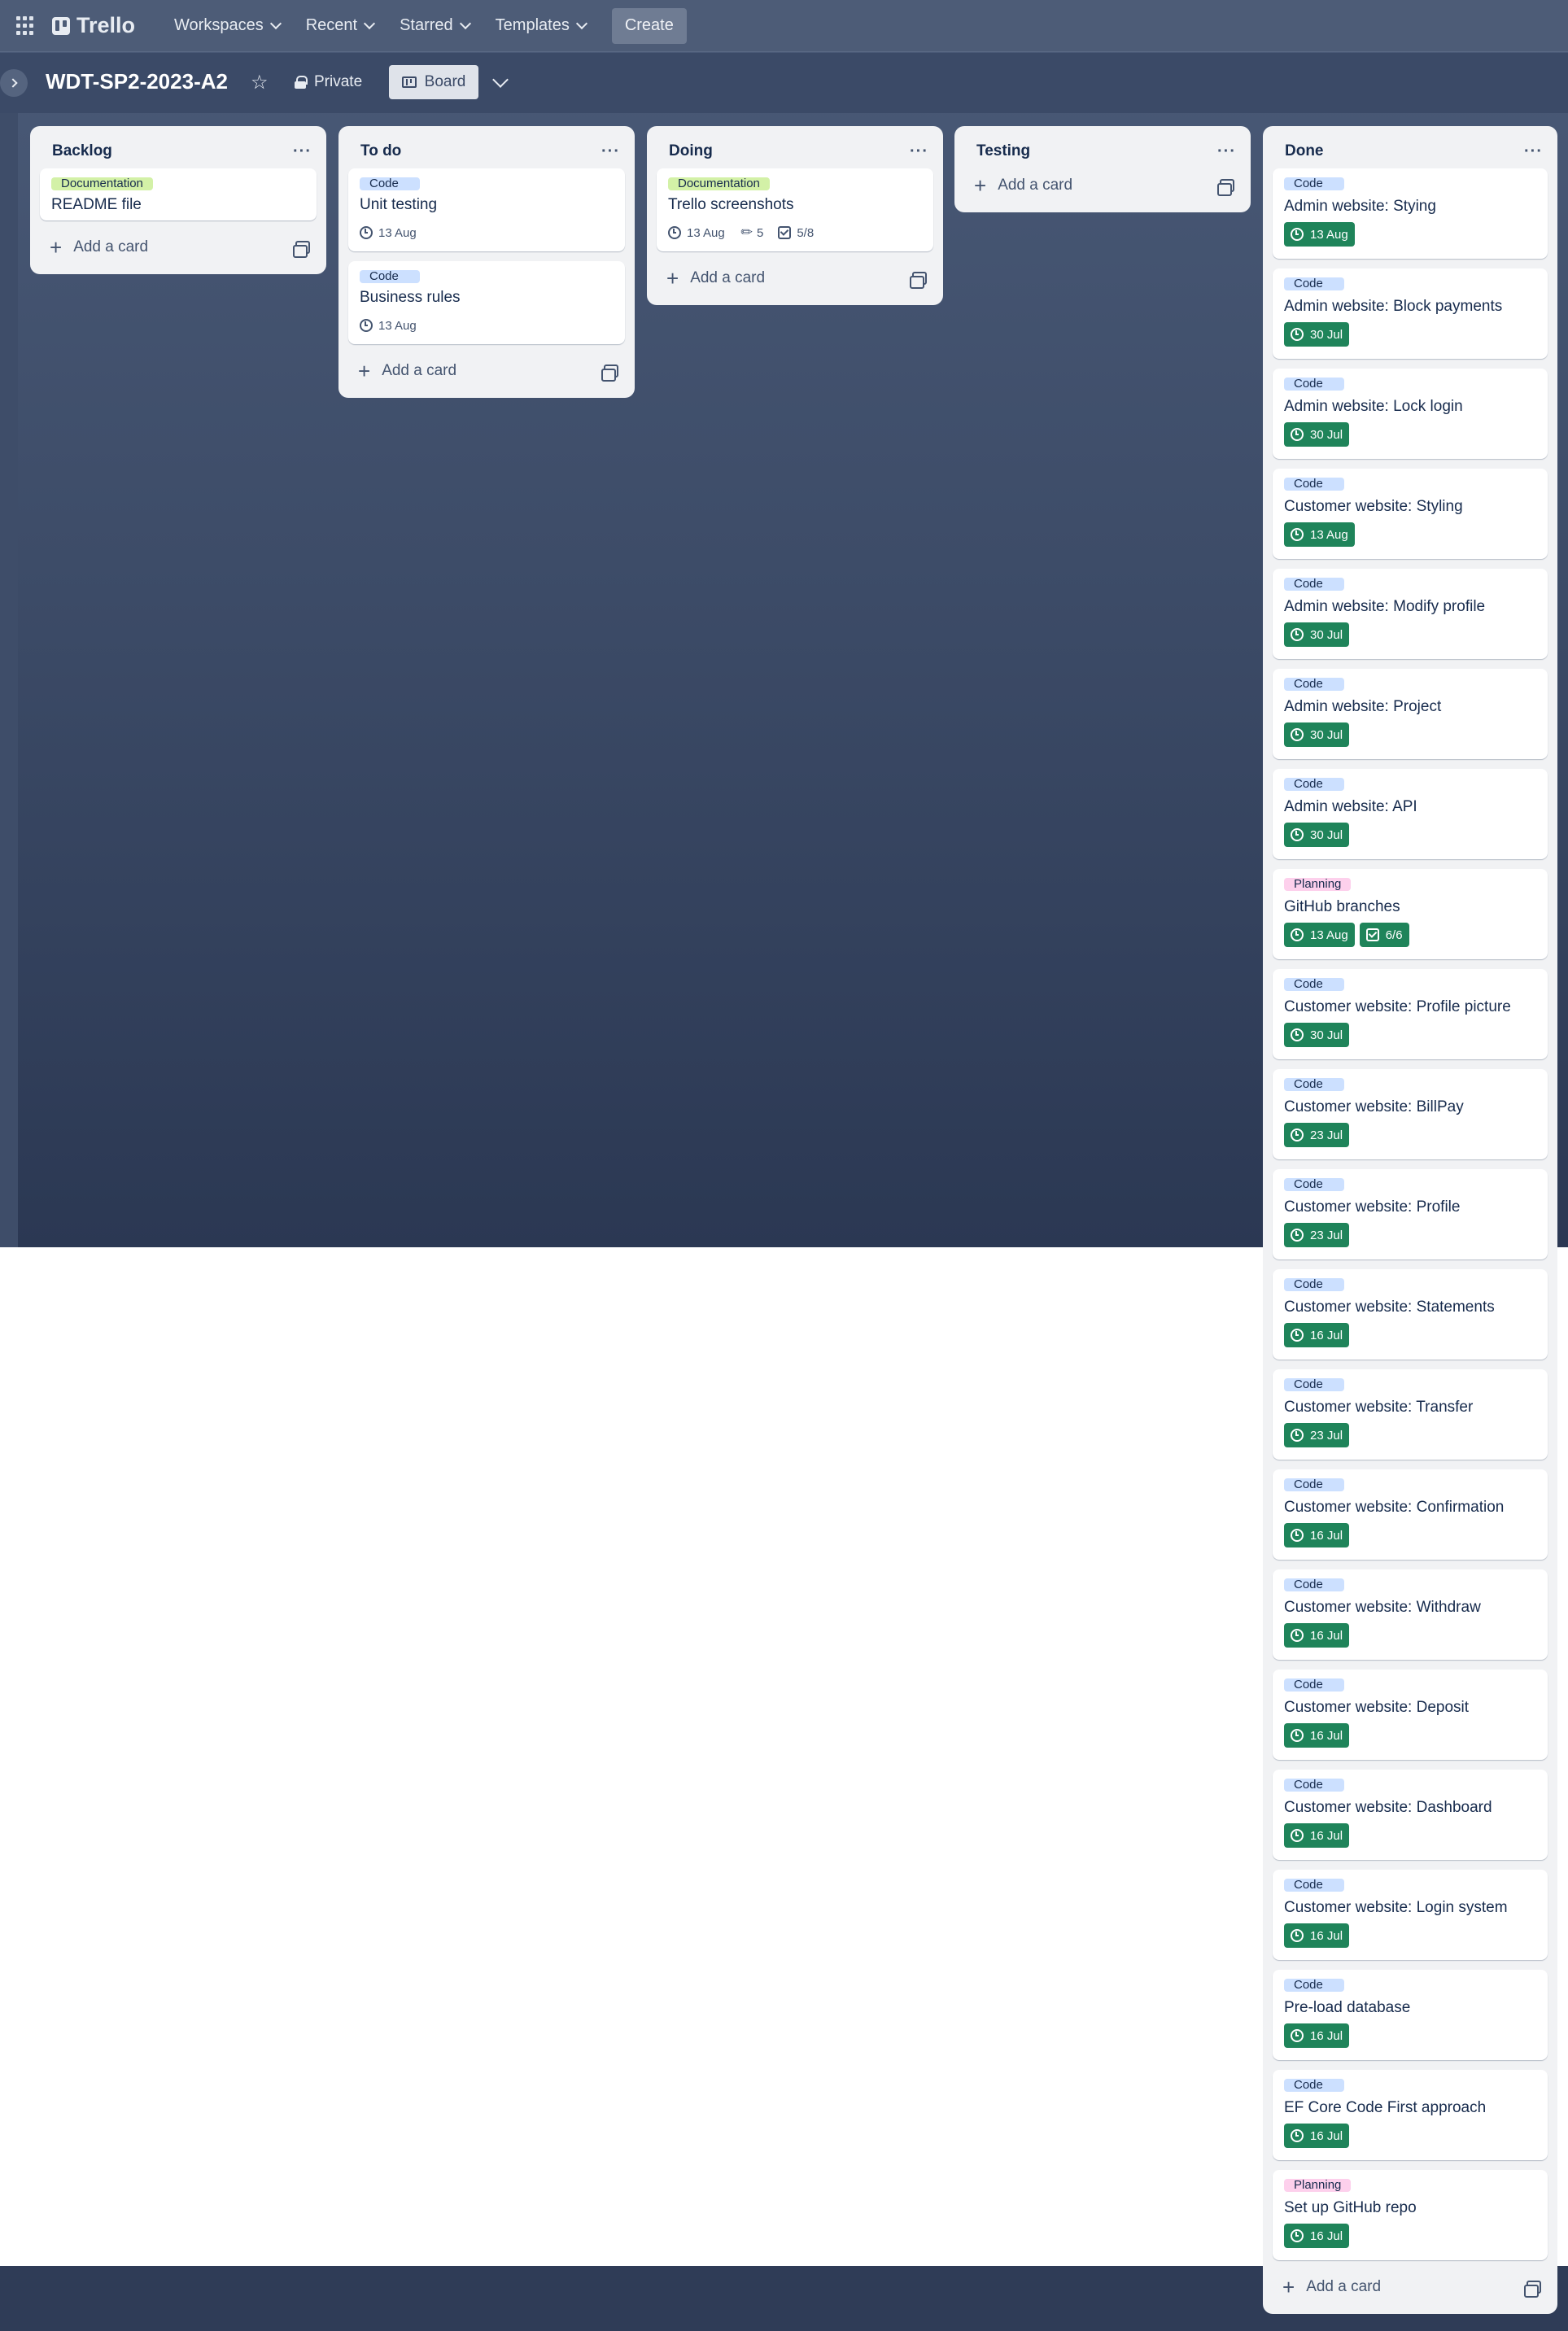 This screenshot has width=1568, height=2331. Describe the element at coordinates (541, 26) in the screenshot. I see `nav-templates: Templates` at that location.